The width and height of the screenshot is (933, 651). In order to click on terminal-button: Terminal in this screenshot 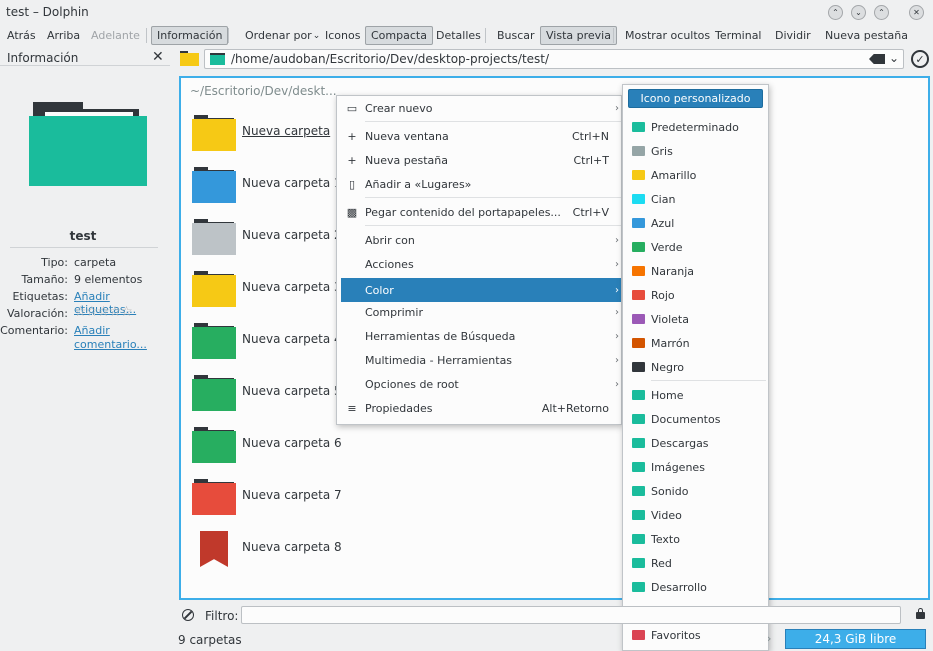, I will do `click(738, 35)`.